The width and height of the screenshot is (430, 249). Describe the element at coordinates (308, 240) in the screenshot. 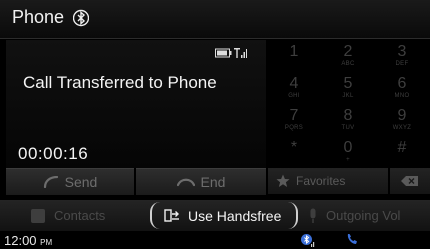

I see `bluetooth-status-icon` at that location.